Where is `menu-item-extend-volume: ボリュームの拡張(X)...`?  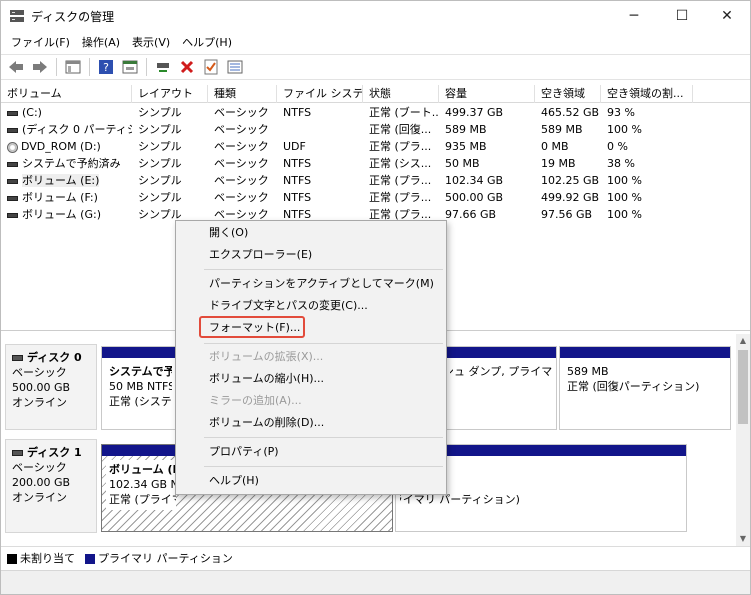 menu-item-extend-volume: ボリュームの拡張(X)... is located at coordinates (266, 356).